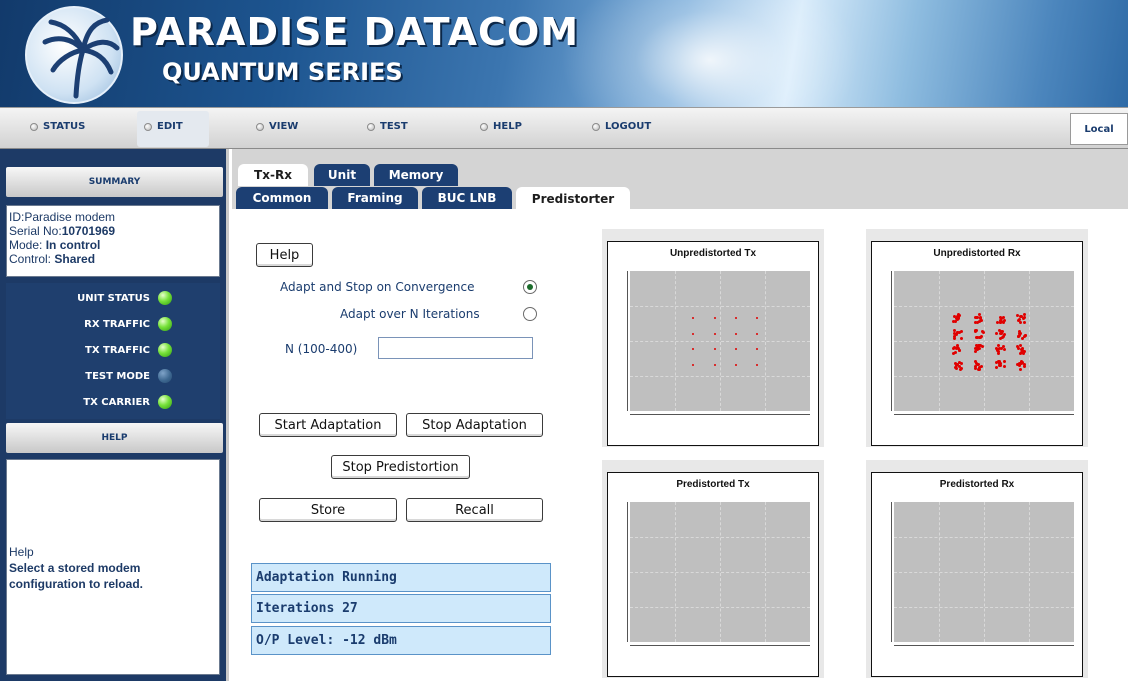 The width and height of the screenshot is (1128, 681). Describe the element at coordinates (277, 126) in the screenshot. I see `nav-view: VIEW` at that location.